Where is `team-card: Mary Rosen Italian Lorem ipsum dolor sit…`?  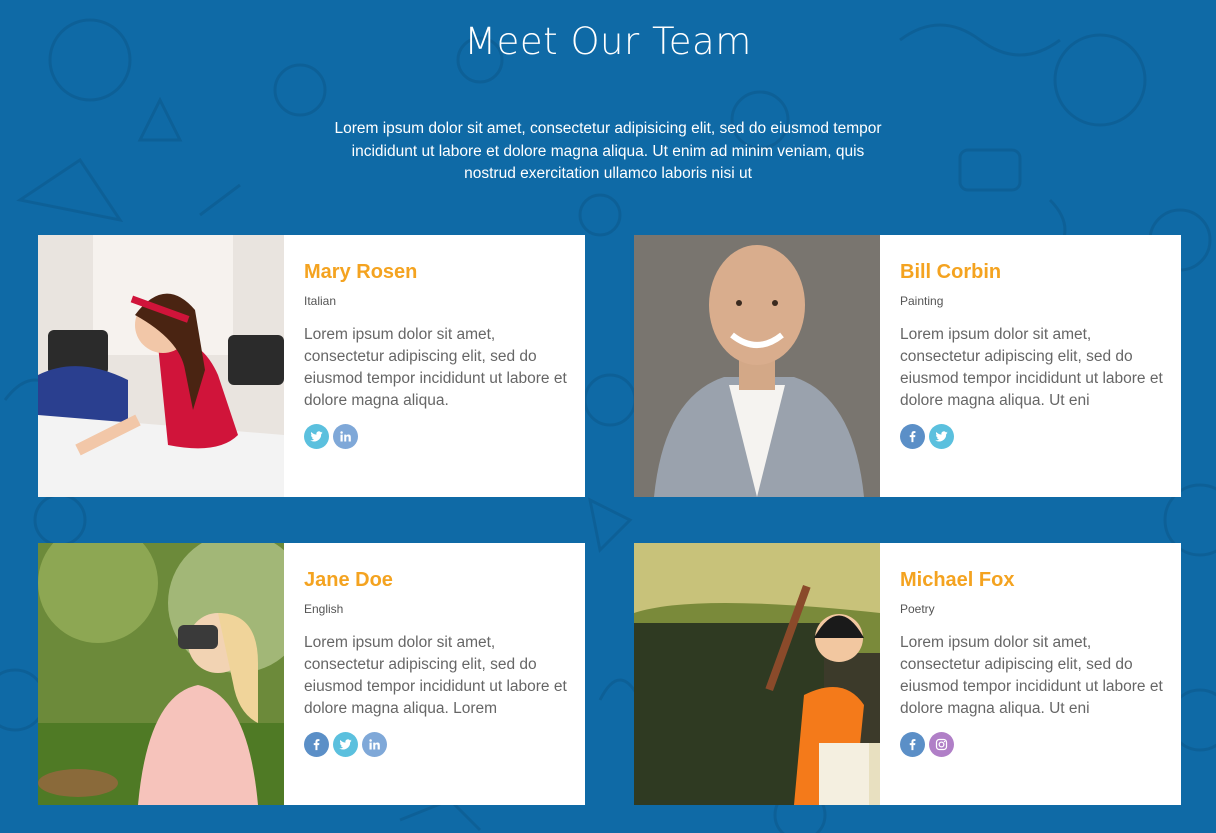
team-card: Mary Rosen Italian Lorem ipsum dolor sit… is located at coordinates (311, 366).